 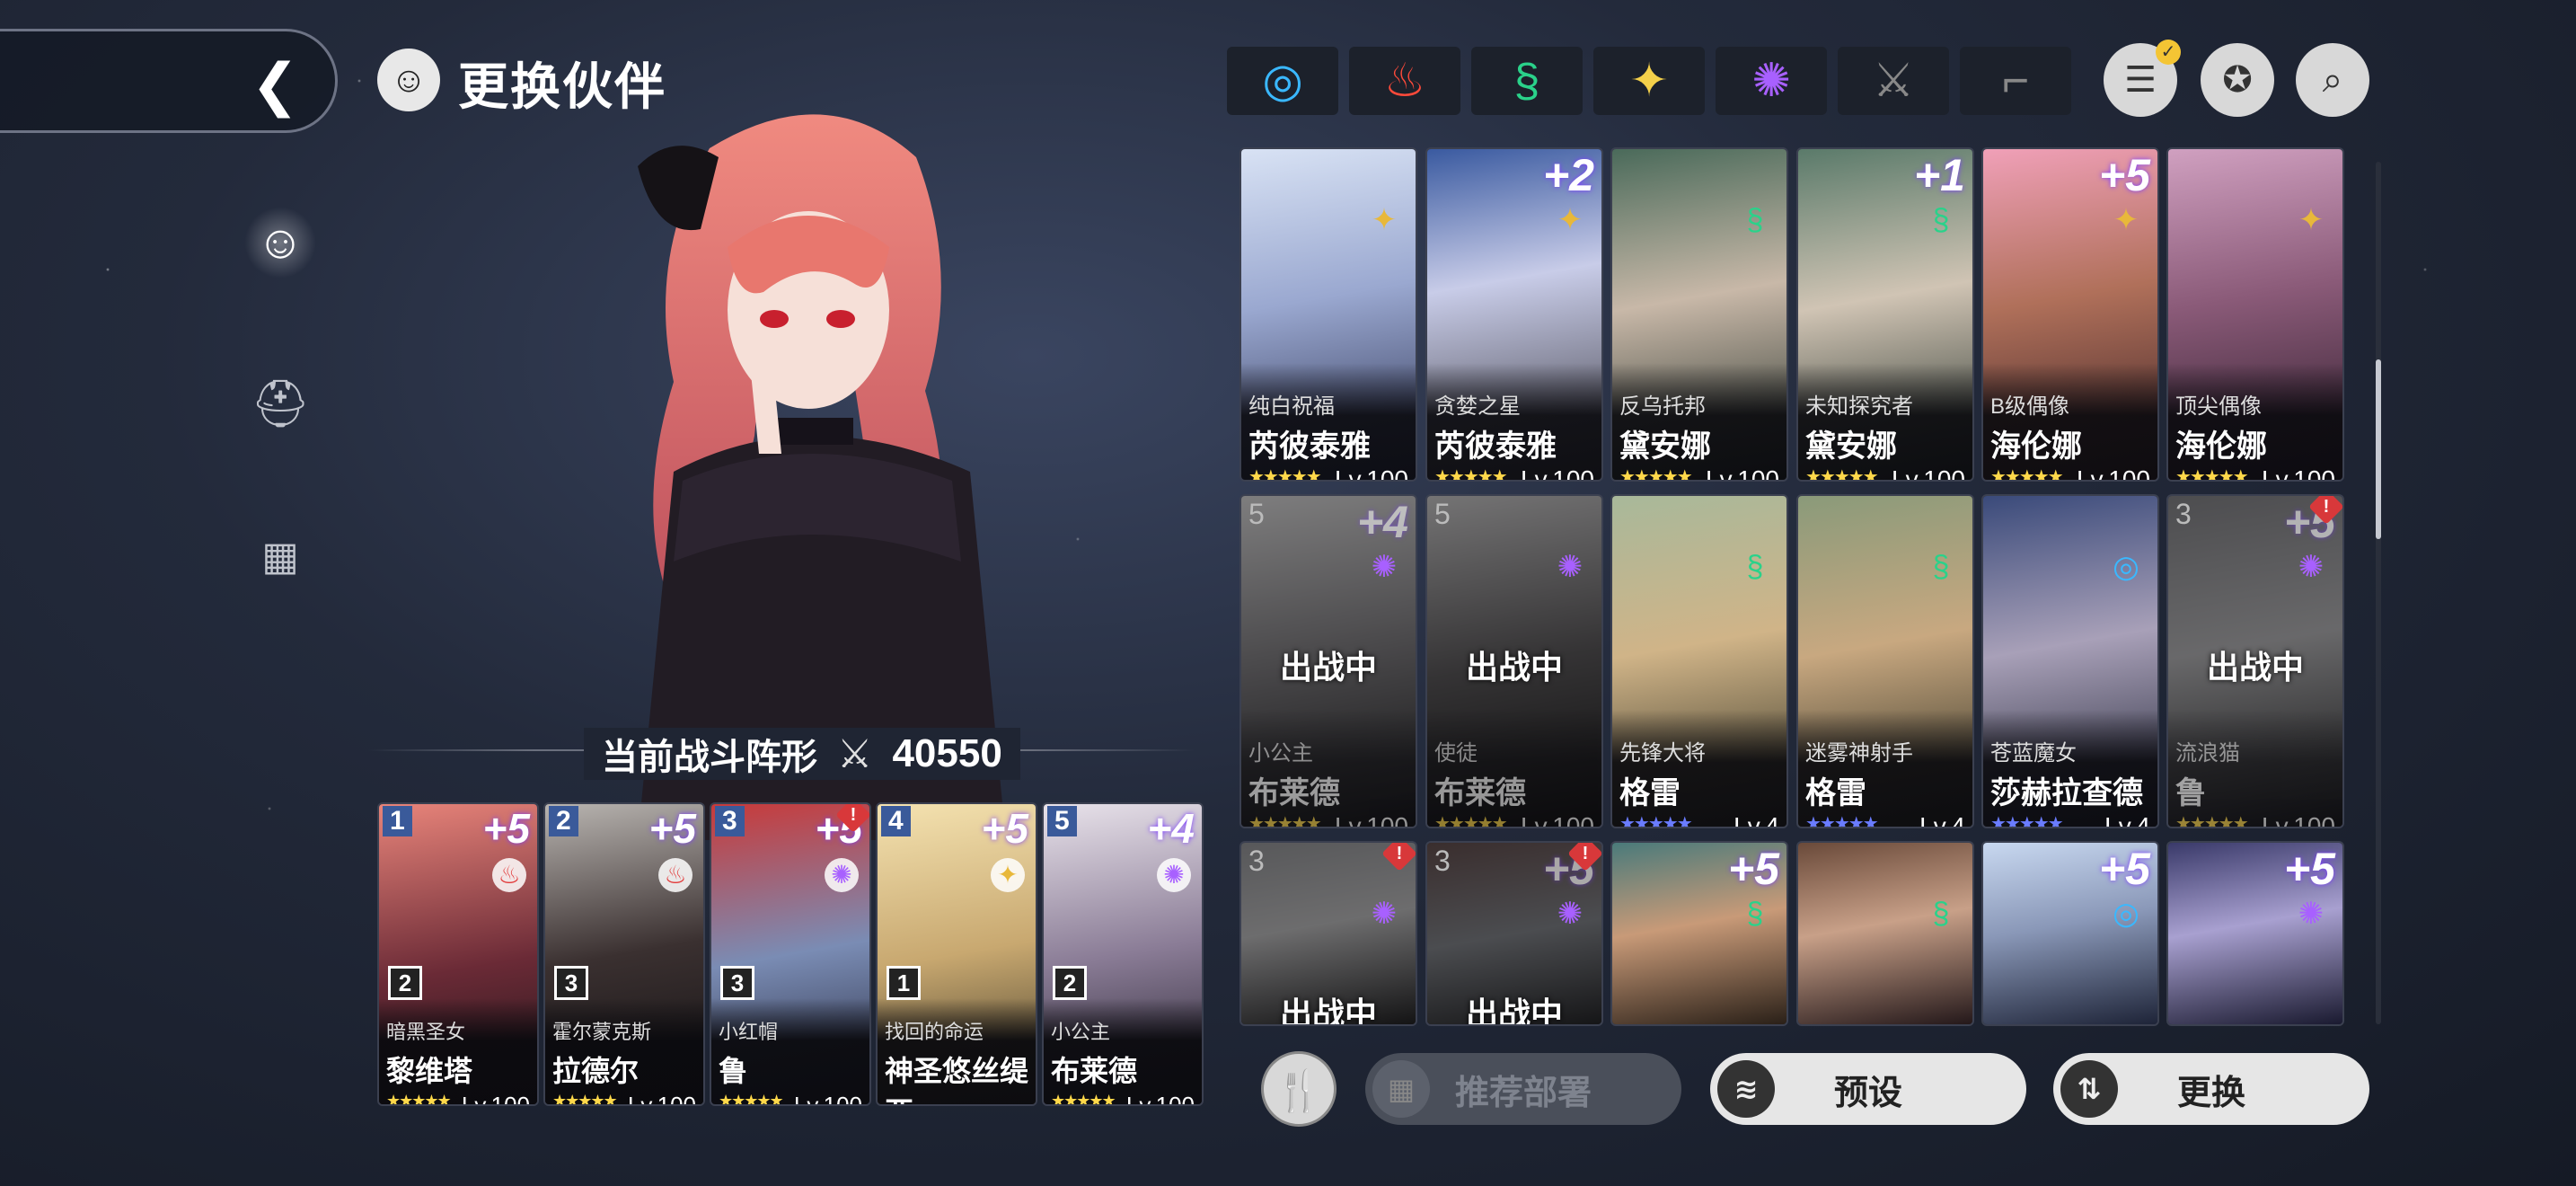 I want to click on roster-character-card: +5 §, so click(x=1699, y=933).